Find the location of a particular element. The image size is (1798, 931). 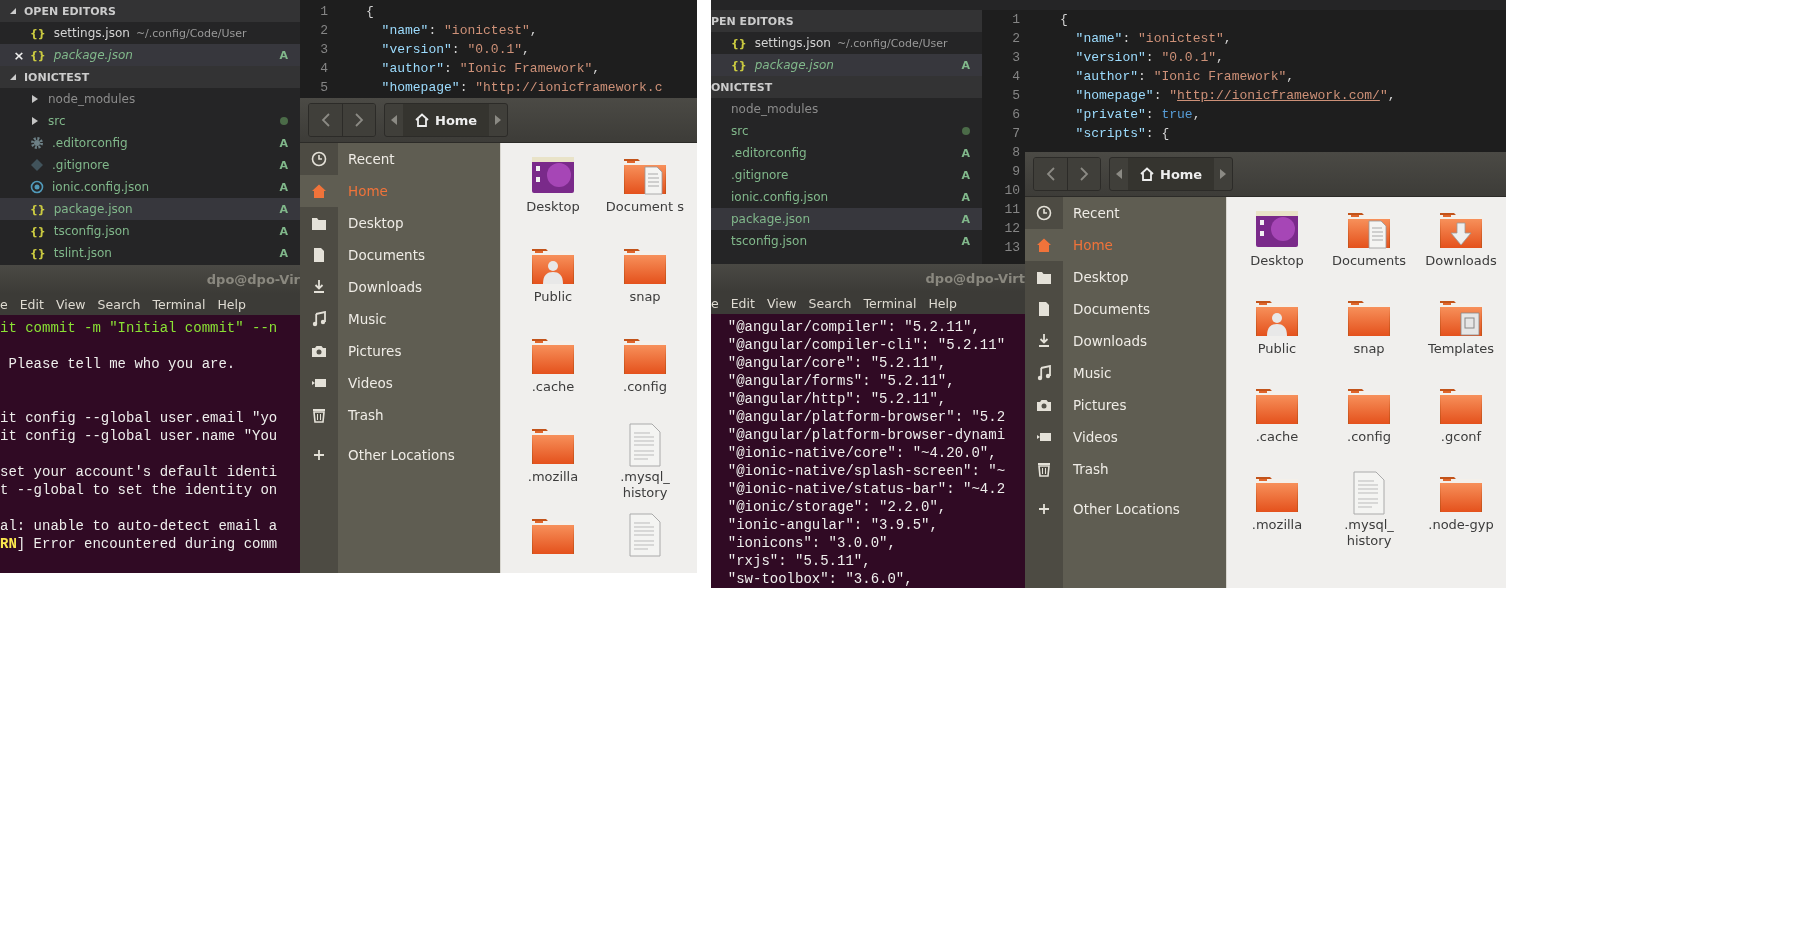

terminal-line: "@angular/core": "5.2.11", is located at coordinates (837, 363).